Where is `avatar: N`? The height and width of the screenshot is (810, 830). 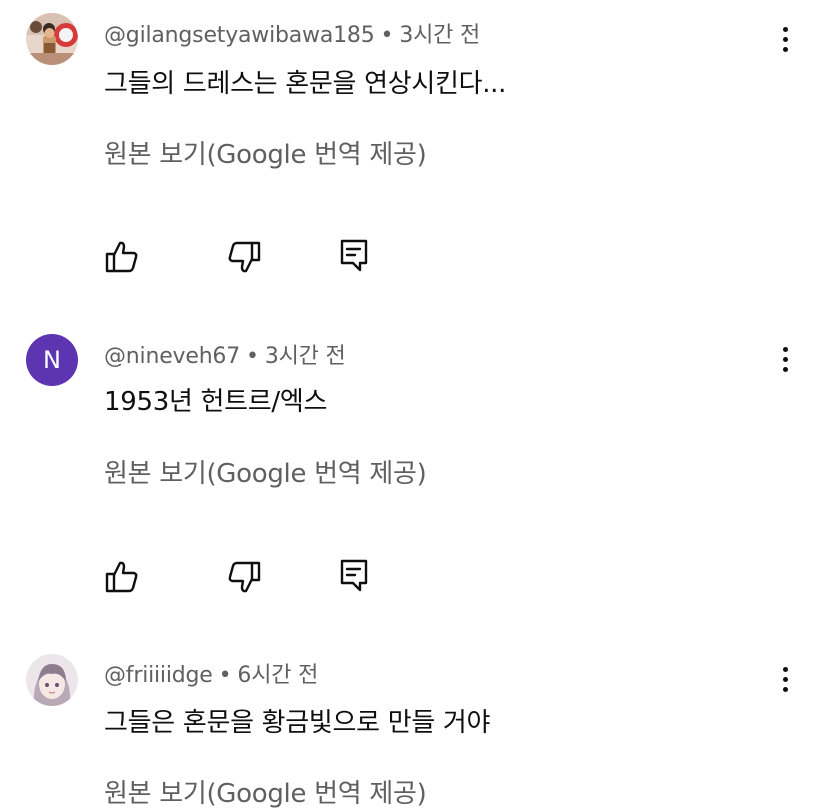 avatar: N is located at coordinates (52, 360).